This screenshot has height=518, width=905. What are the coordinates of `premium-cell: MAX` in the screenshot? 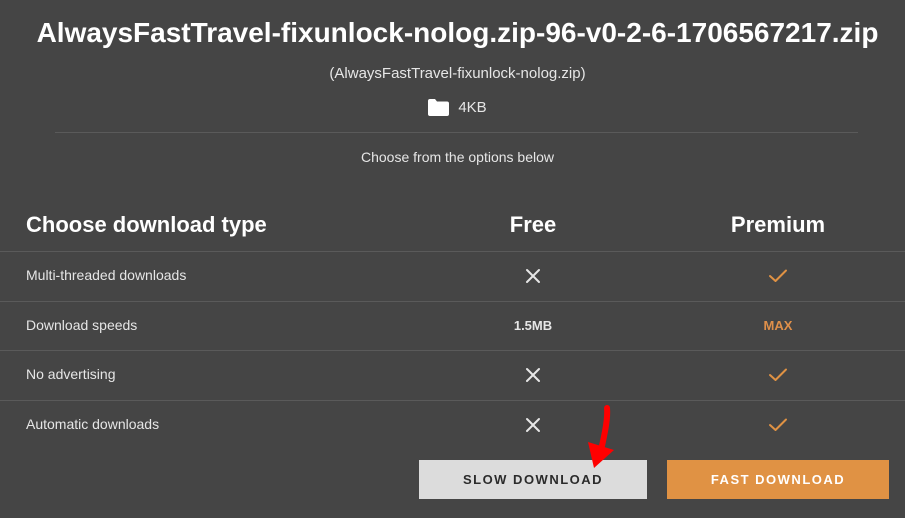 It's located at (778, 325).